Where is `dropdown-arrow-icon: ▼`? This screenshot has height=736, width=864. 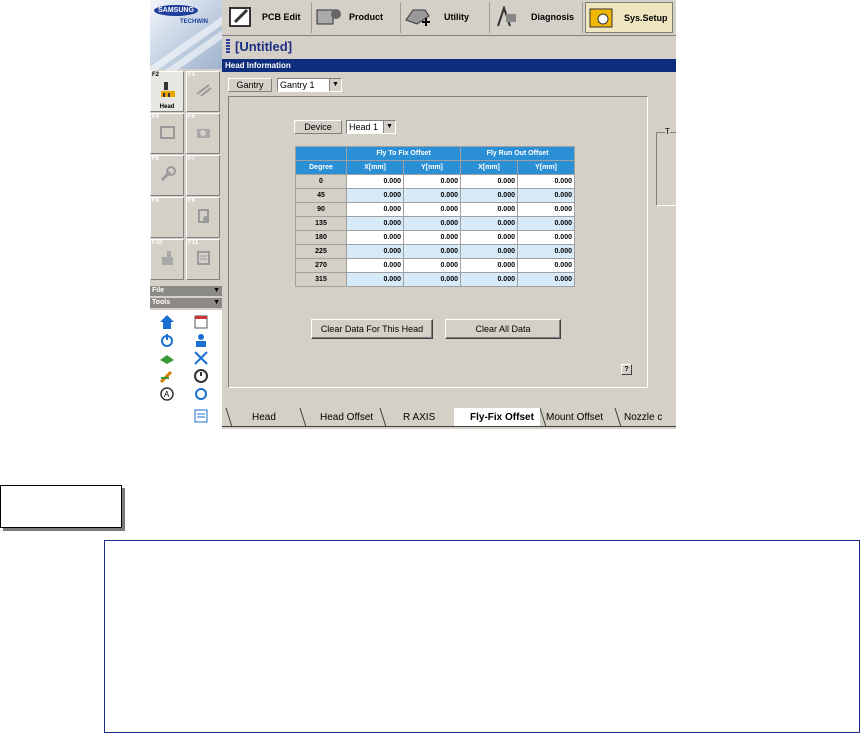 dropdown-arrow-icon: ▼ is located at coordinates (216, 302).